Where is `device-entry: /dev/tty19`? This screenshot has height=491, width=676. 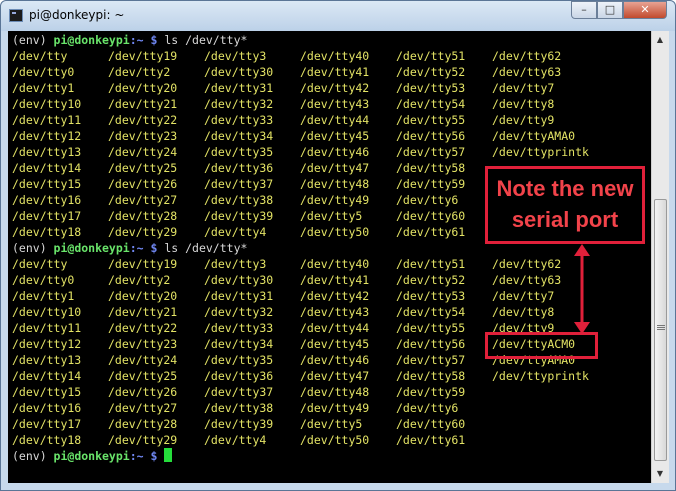 device-entry: /dev/tty19 is located at coordinates (143, 264).